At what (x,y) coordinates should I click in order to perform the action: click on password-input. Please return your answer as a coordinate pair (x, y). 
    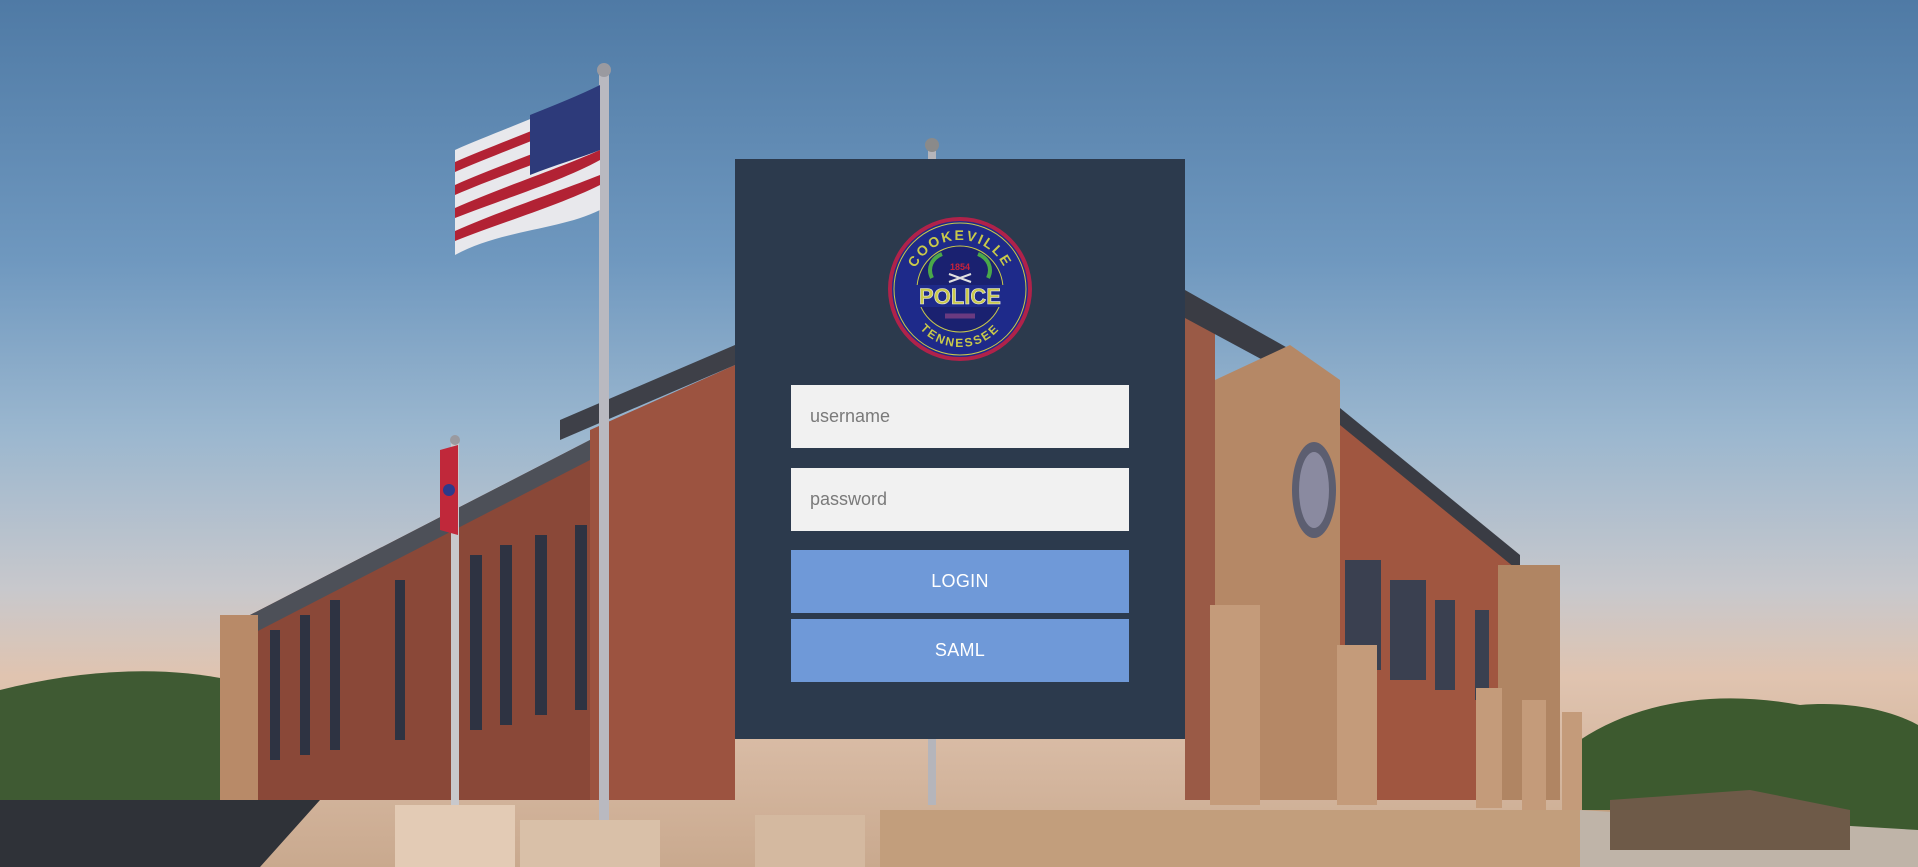
    Looking at the image, I should click on (960, 499).